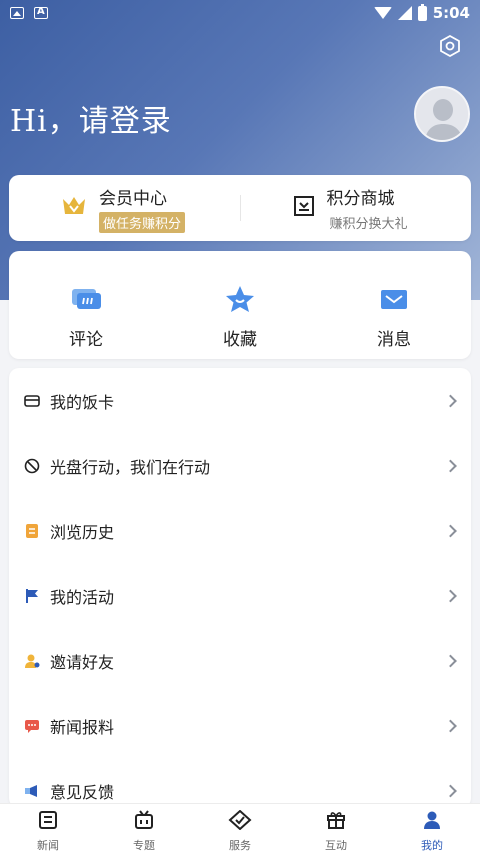  I want to click on points-shop-entry: 积分商城 赚积分换大礼, so click(356, 208).